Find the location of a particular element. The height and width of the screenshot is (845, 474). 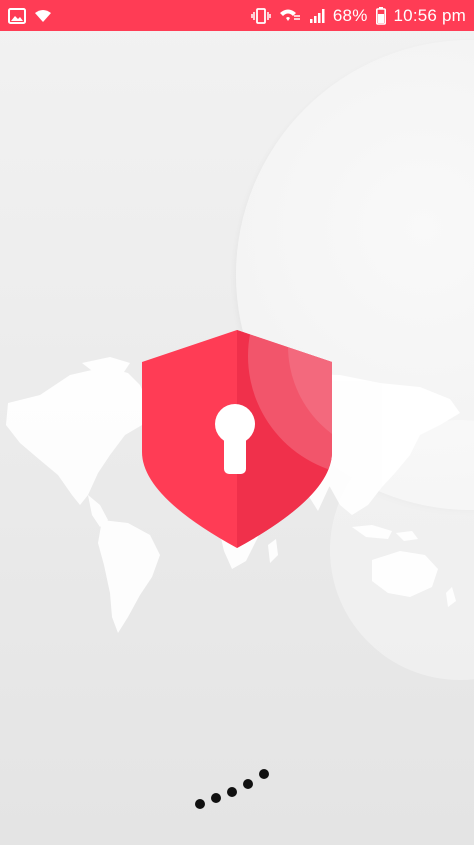

status-bar-left is located at coordinates (30, 15).